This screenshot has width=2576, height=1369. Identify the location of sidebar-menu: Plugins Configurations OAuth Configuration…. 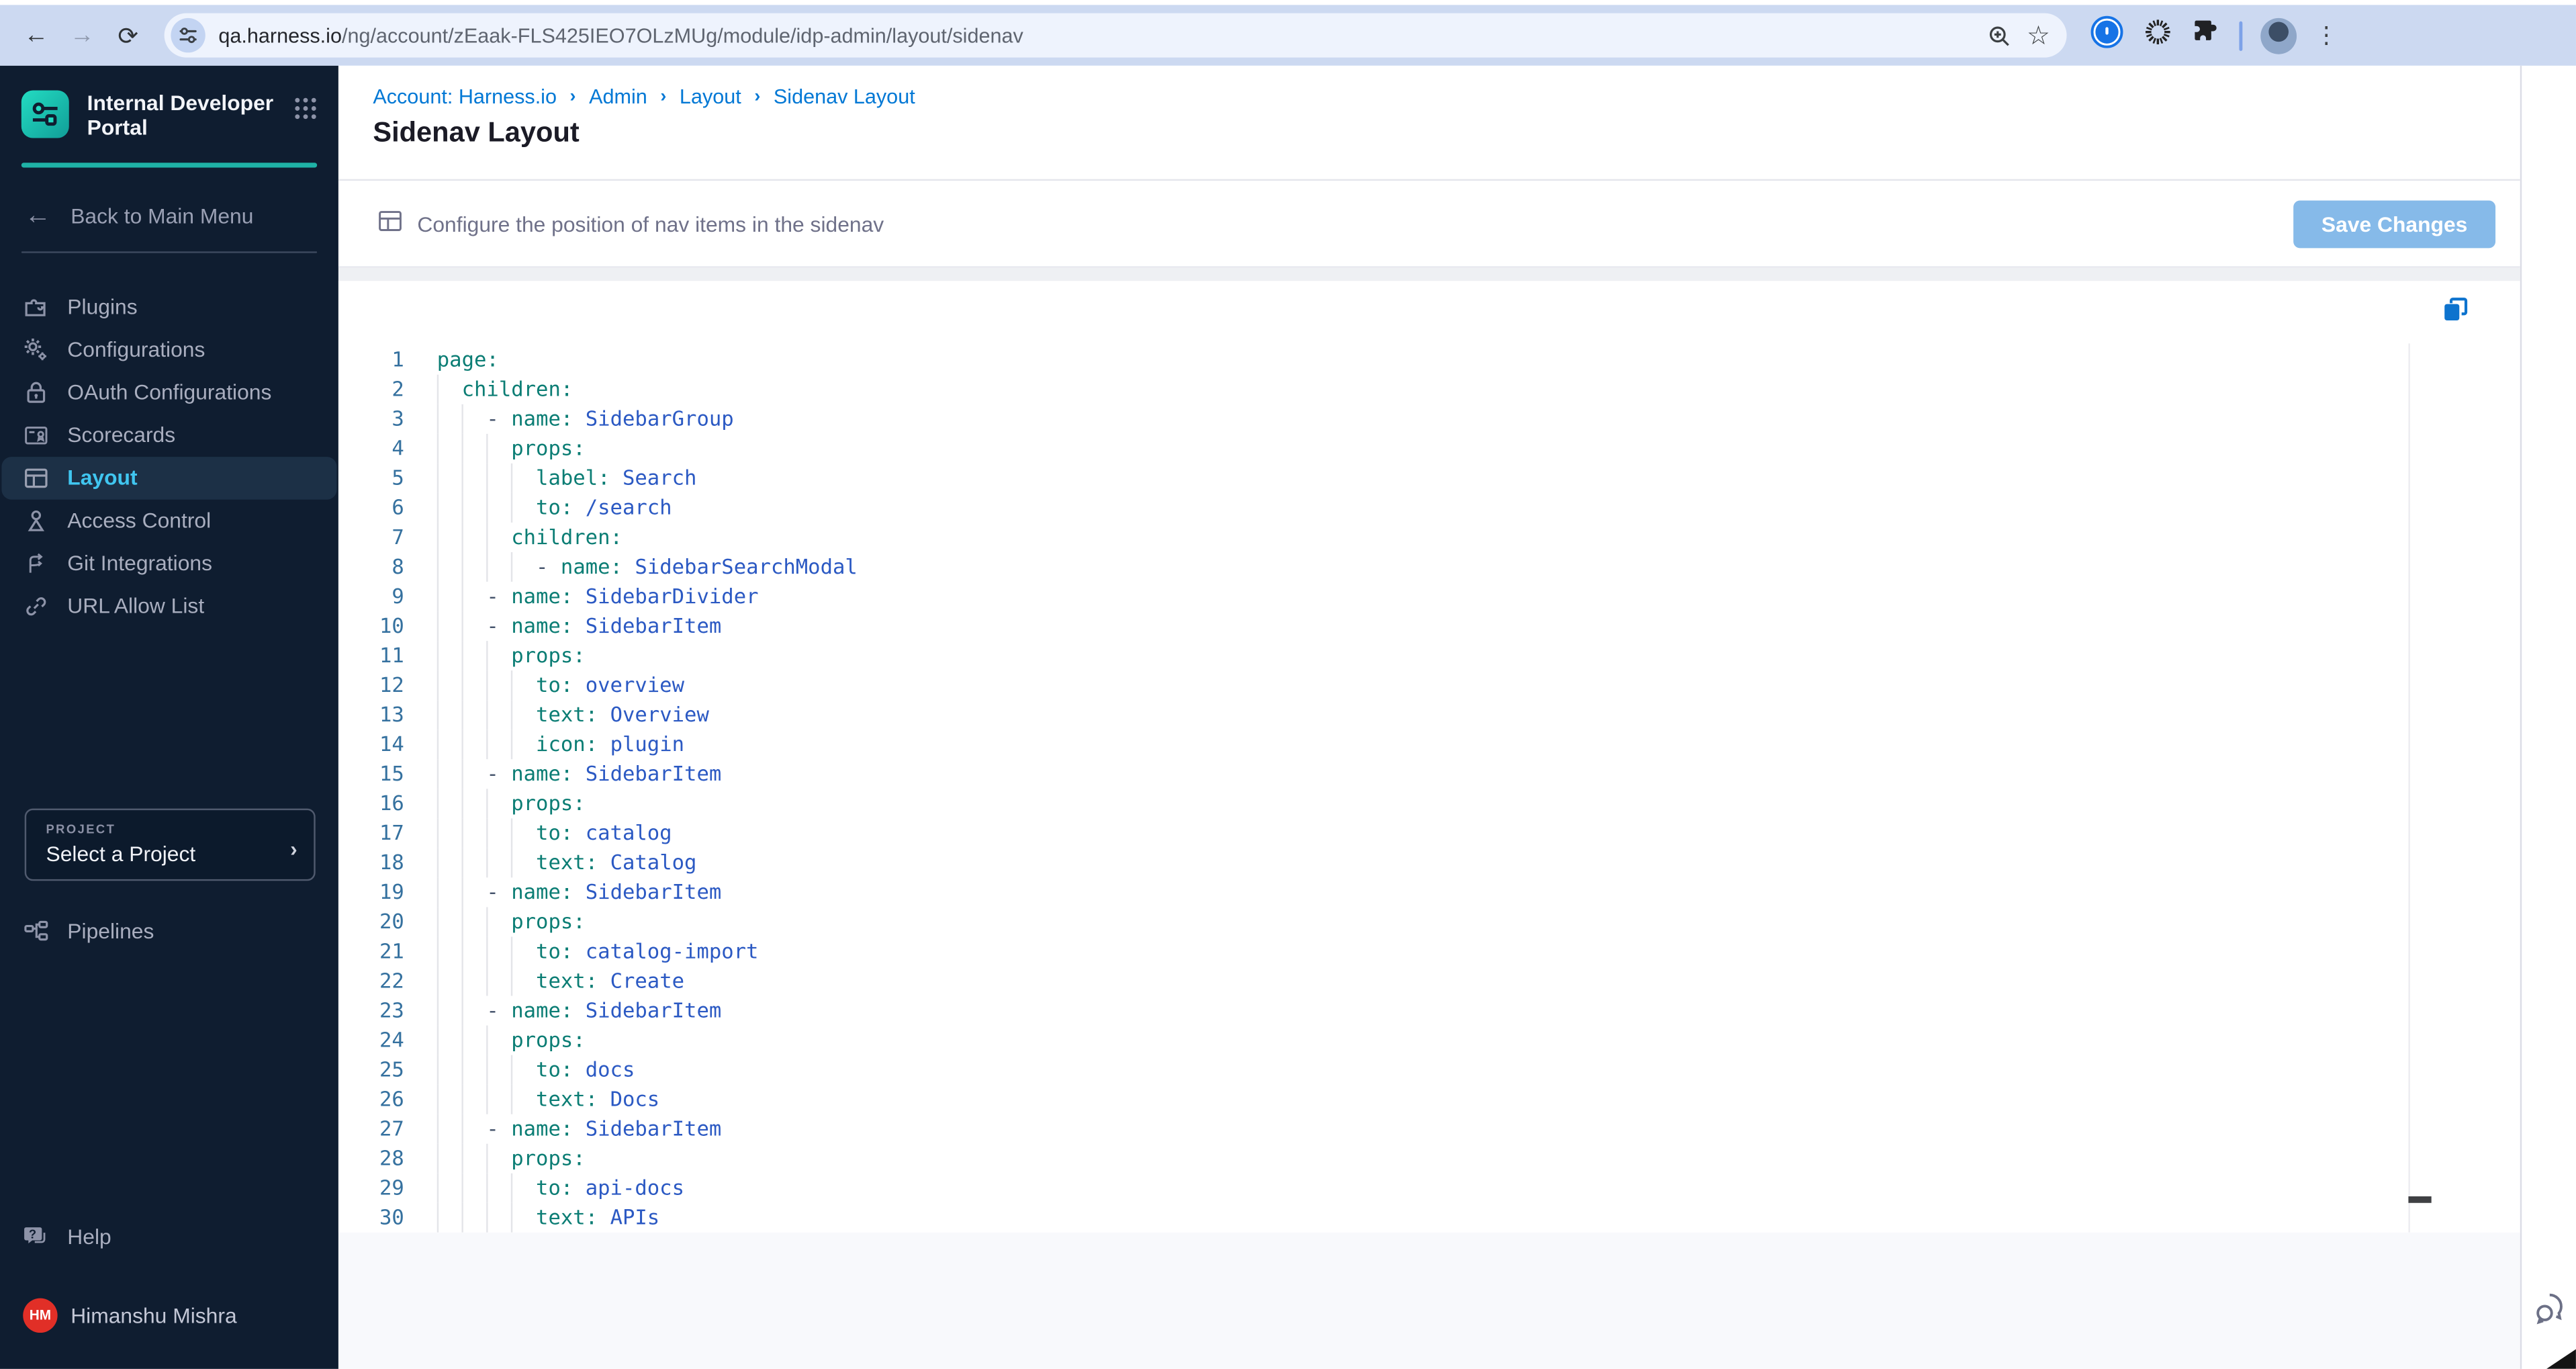
(169, 456).